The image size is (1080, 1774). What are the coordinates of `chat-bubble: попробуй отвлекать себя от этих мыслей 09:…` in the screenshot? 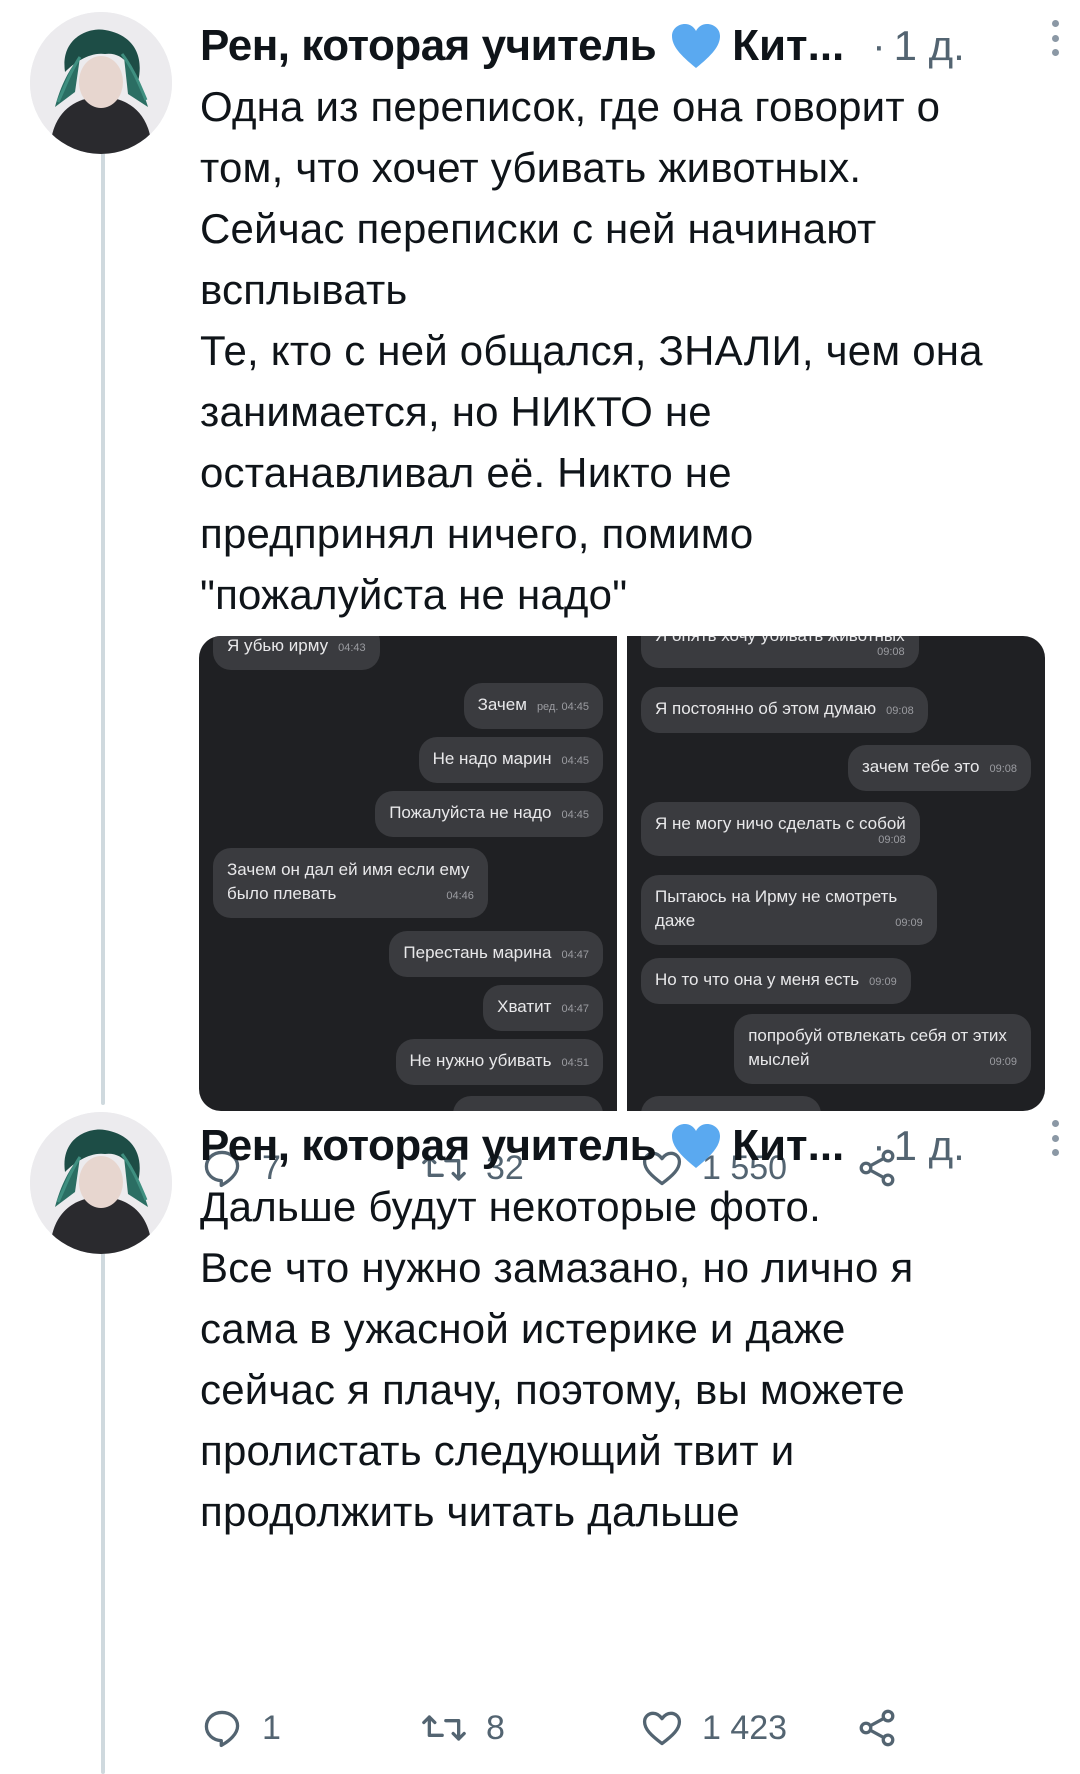 It's located at (882, 1049).